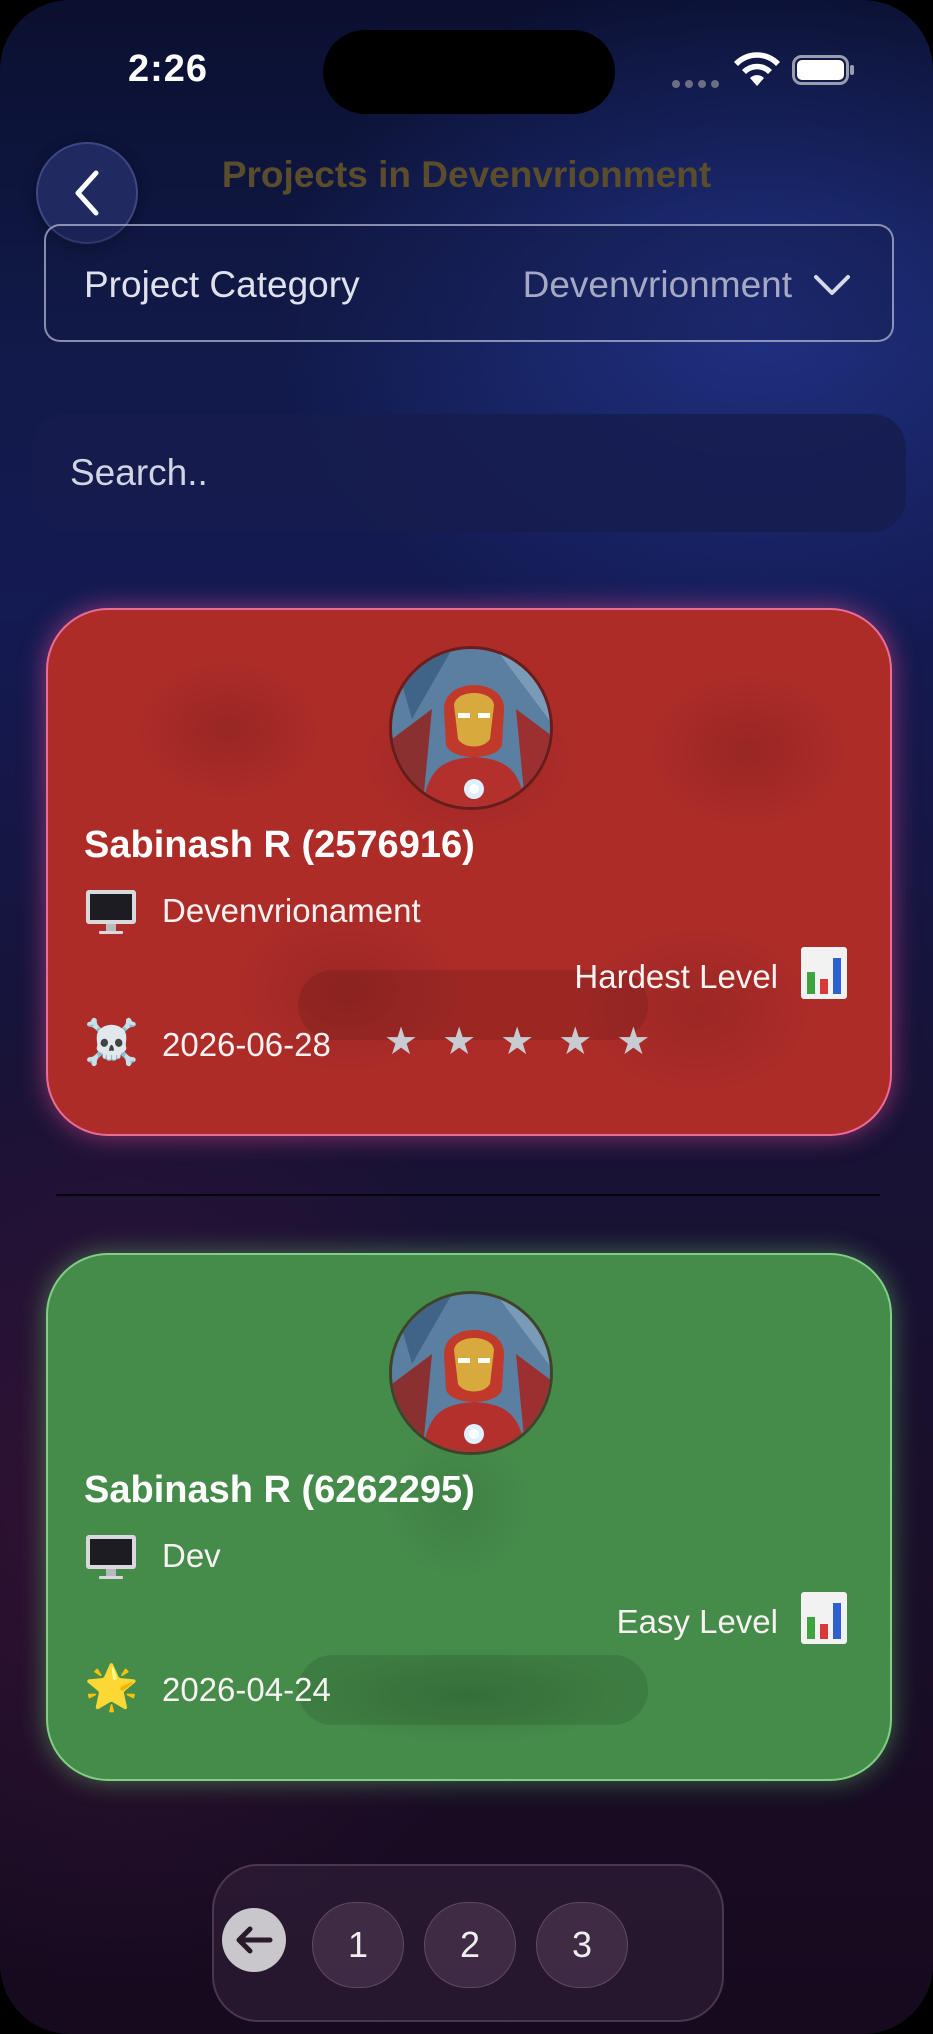 This screenshot has width=933, height=2034. I want to click on glowing-star-icon: 🌟, so click(111, 1687).